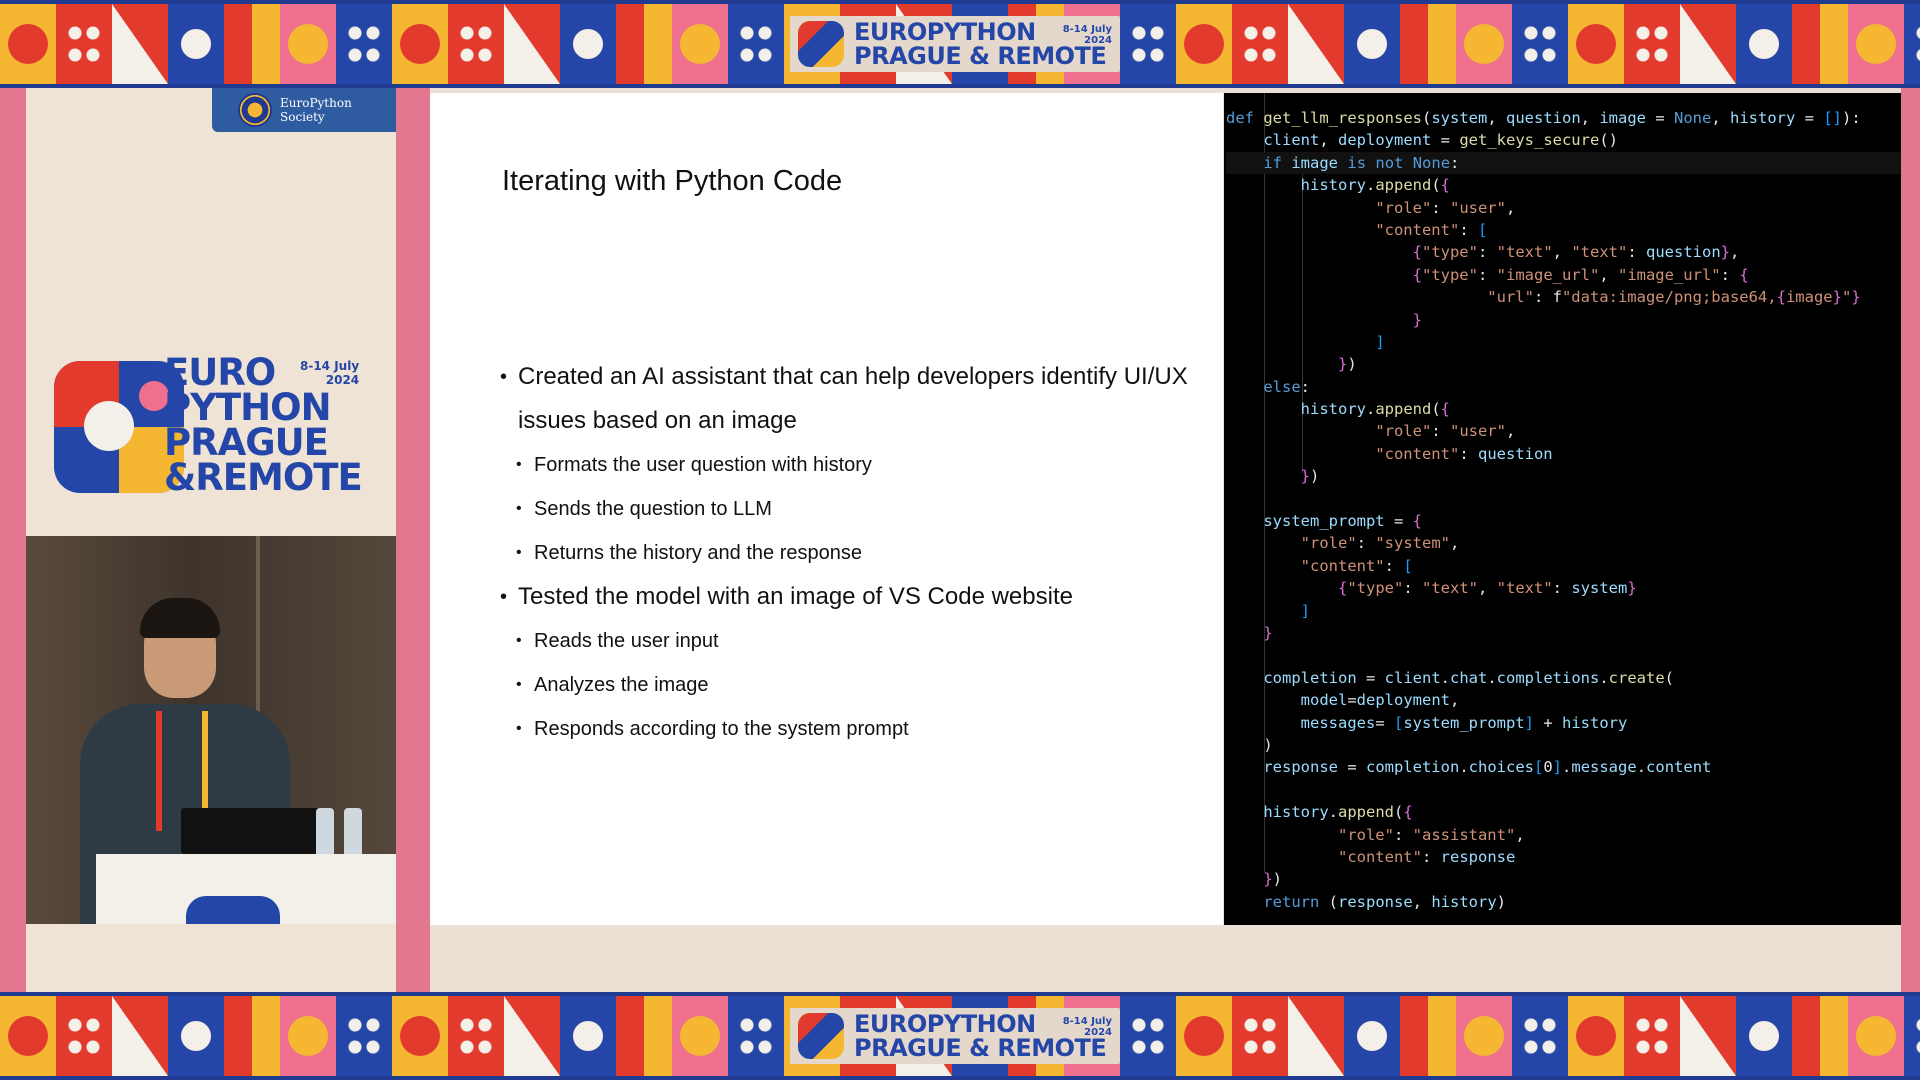 Image resolution: width=1920 pixels, height=1080 pixels. What do you see at coordinates (251, 831) in the screenshot?
I see `laptop` at bounding box center [251, 831].